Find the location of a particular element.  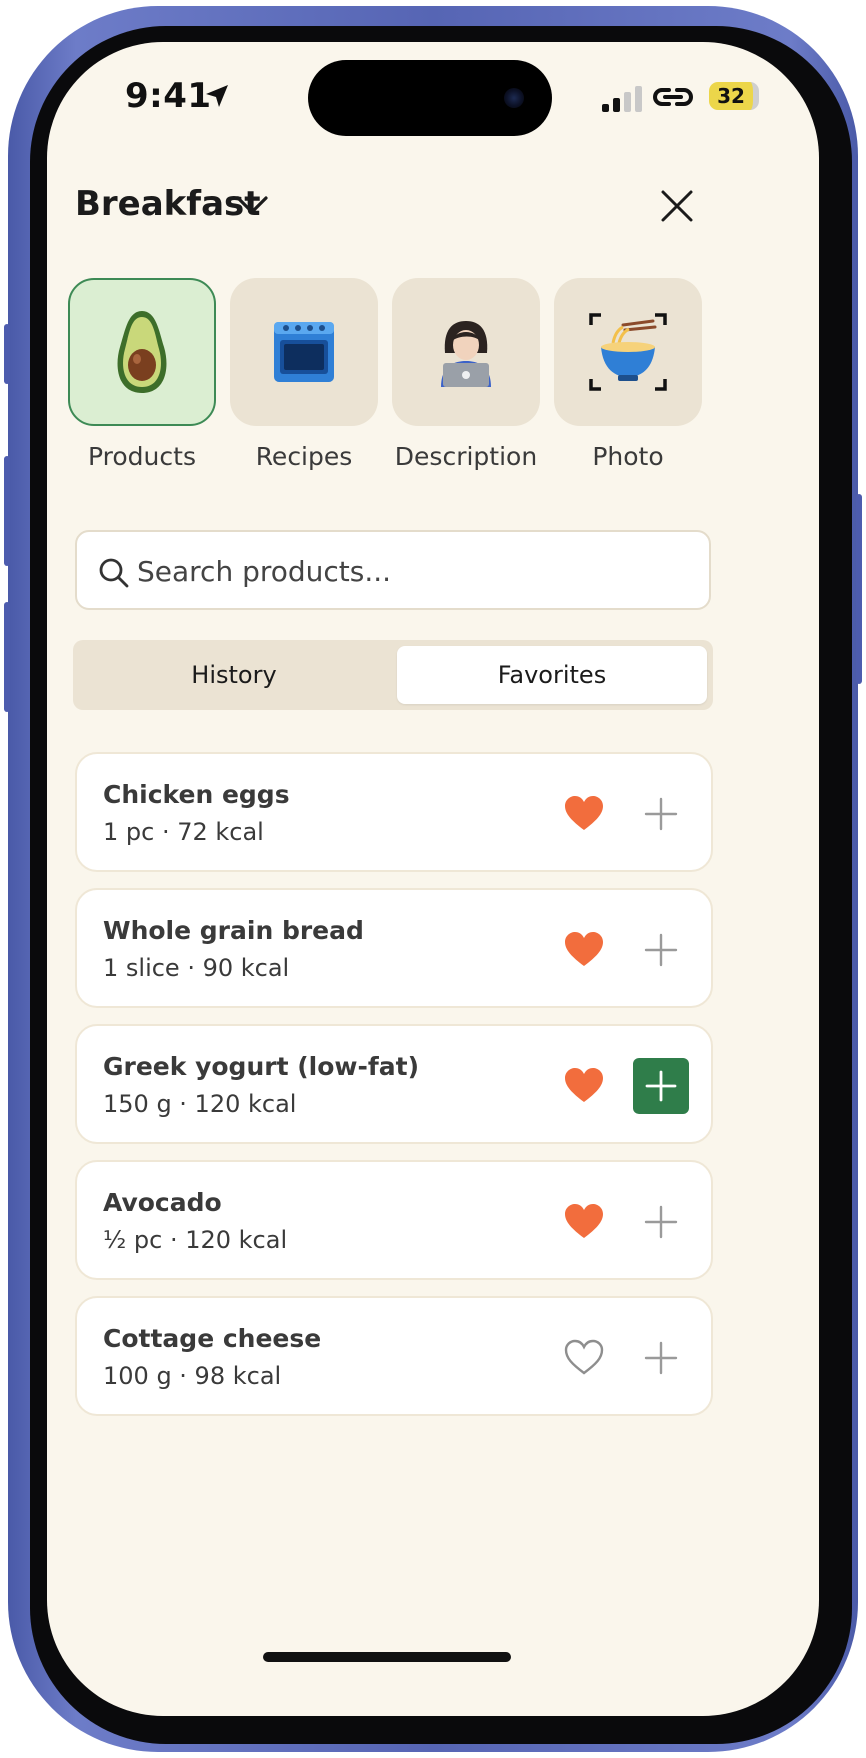

search-icon is located at coordinates (114, 573).